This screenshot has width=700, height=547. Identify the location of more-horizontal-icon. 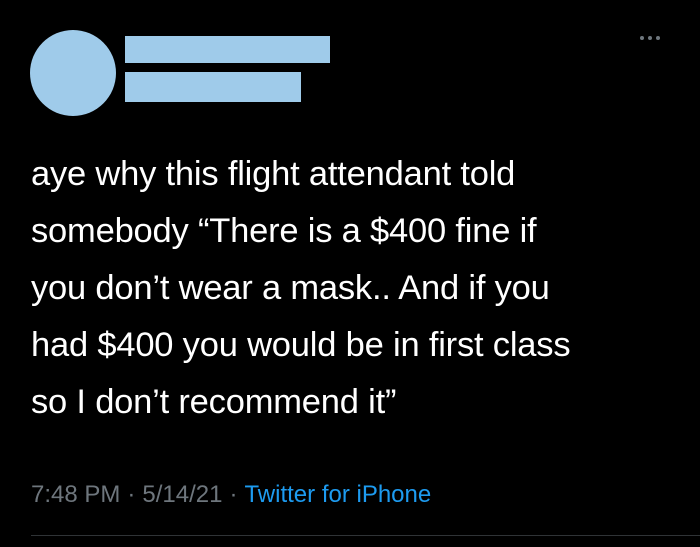
(650, 38).